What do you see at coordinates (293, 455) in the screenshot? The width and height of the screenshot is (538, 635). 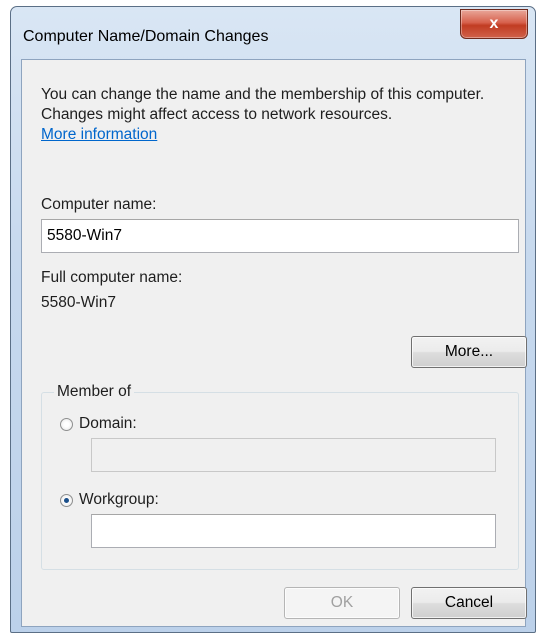 I see `domain-input` at bounding box center [293, 455].